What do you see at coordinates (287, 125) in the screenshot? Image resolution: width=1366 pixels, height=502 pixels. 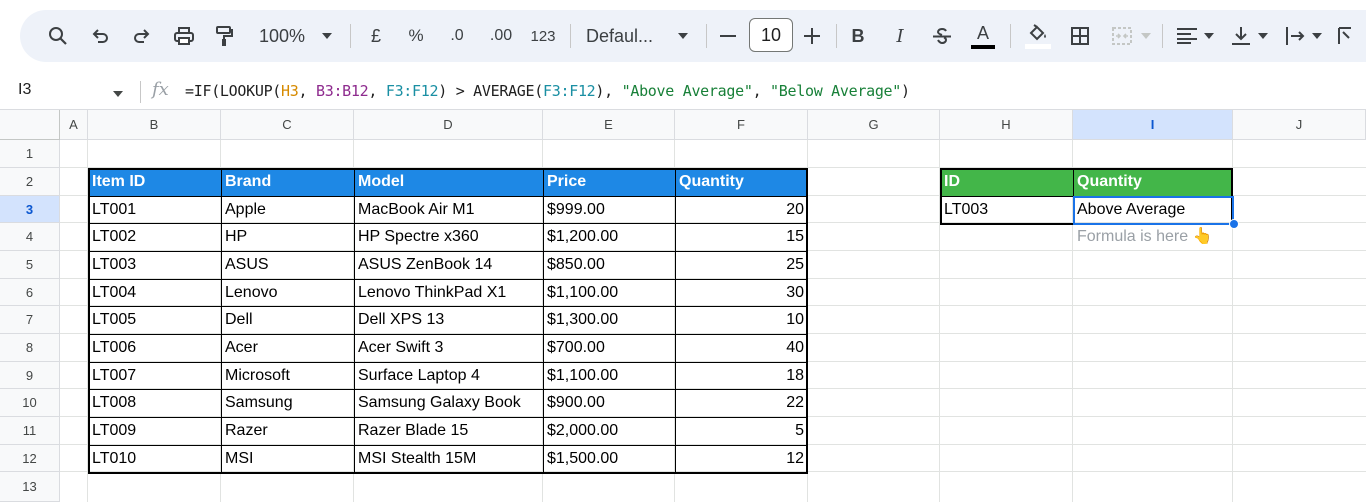 I see `column-header-c: C` at bounding box center [287, 125].